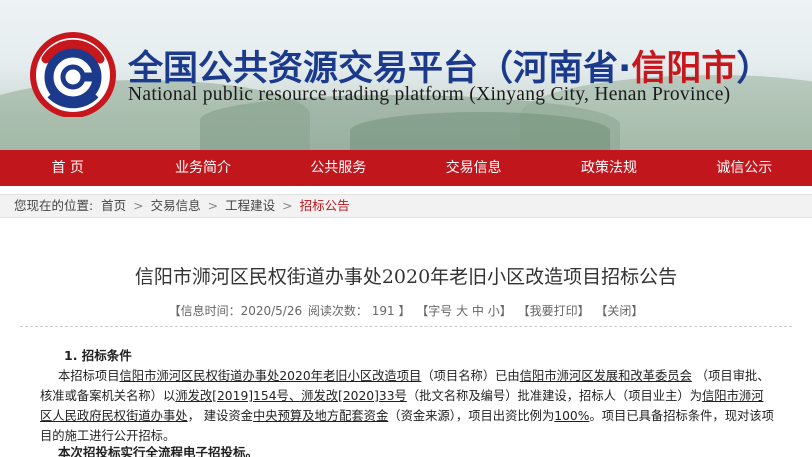 The width and height of the screenshot is (812, 457). I want to click on funding-ratio: 100%, so click(572, 416).